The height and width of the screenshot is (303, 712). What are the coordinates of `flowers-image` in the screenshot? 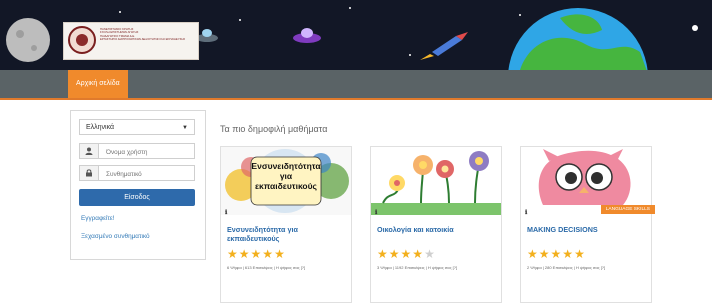 It's located at (436, 181).